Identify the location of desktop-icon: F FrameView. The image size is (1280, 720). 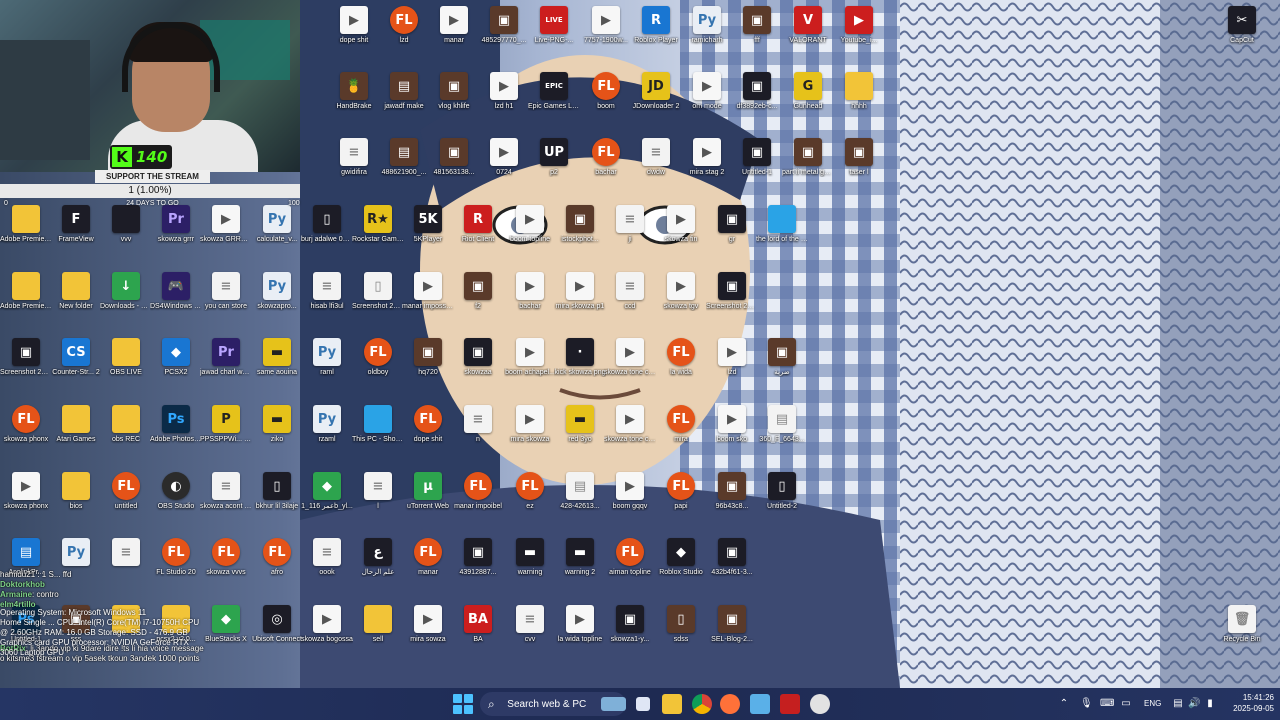
(76, 224).